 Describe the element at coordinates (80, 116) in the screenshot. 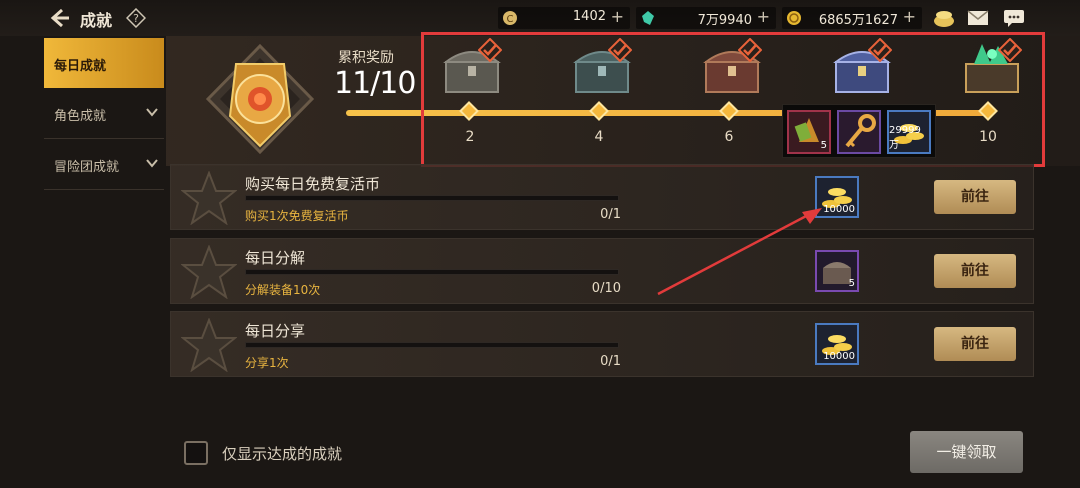

I see `sidebar-item-label: 角色成就` at that location.